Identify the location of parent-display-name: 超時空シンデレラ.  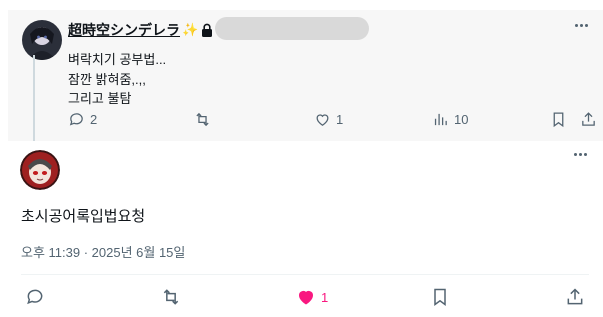
(124, 30).